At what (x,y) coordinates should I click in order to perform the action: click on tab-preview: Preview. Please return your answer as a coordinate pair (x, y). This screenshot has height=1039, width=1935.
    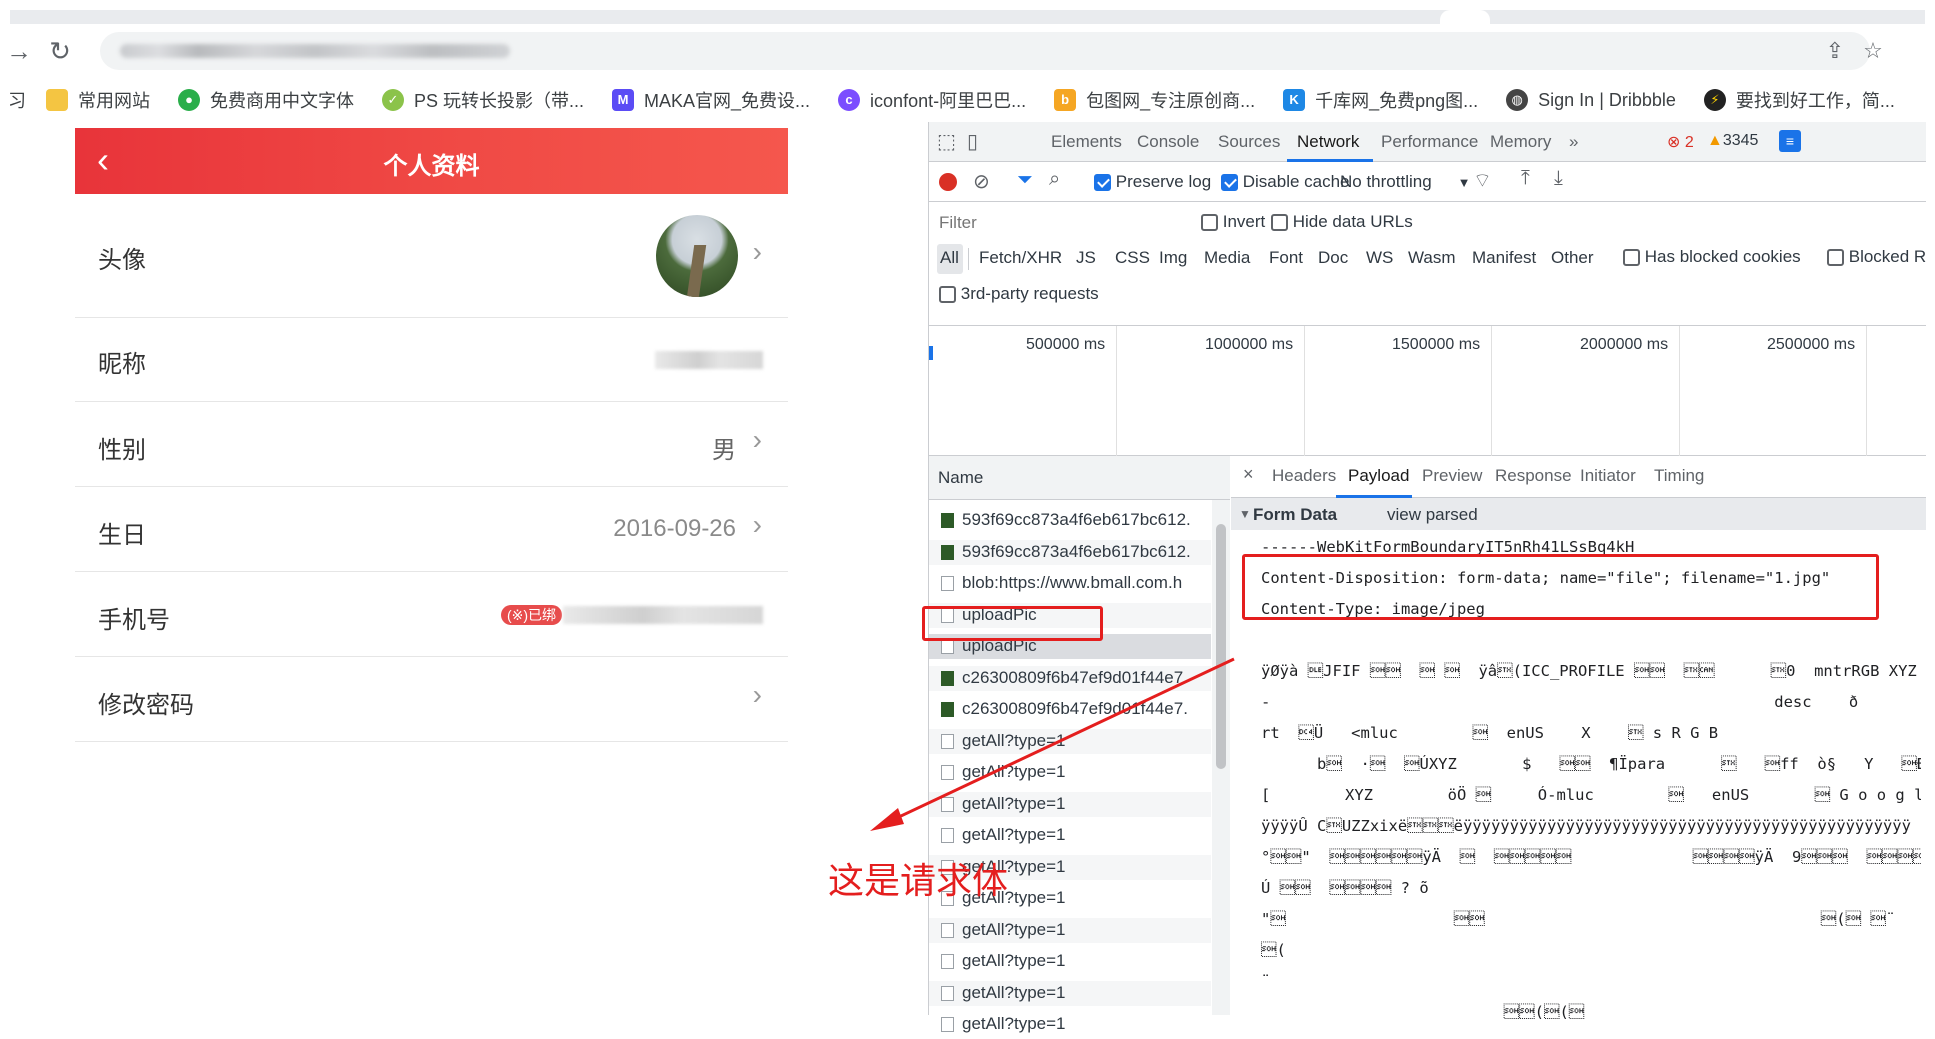
    Looking at the image, I should click on (1452, 476).